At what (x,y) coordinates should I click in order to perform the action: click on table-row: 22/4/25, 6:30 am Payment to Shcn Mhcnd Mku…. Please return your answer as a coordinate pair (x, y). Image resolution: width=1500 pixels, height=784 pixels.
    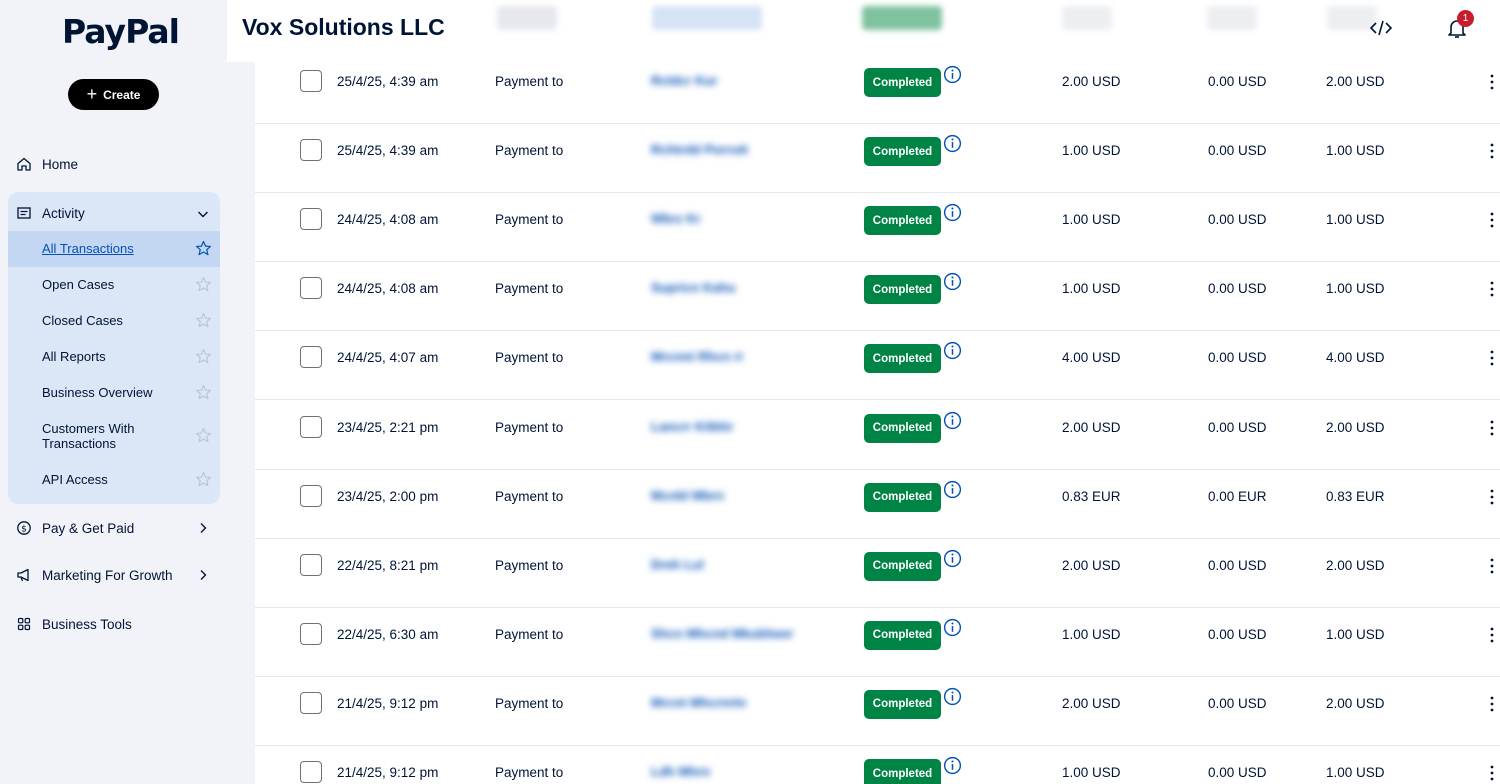
    Looking at the image, I should click on (877, 642).